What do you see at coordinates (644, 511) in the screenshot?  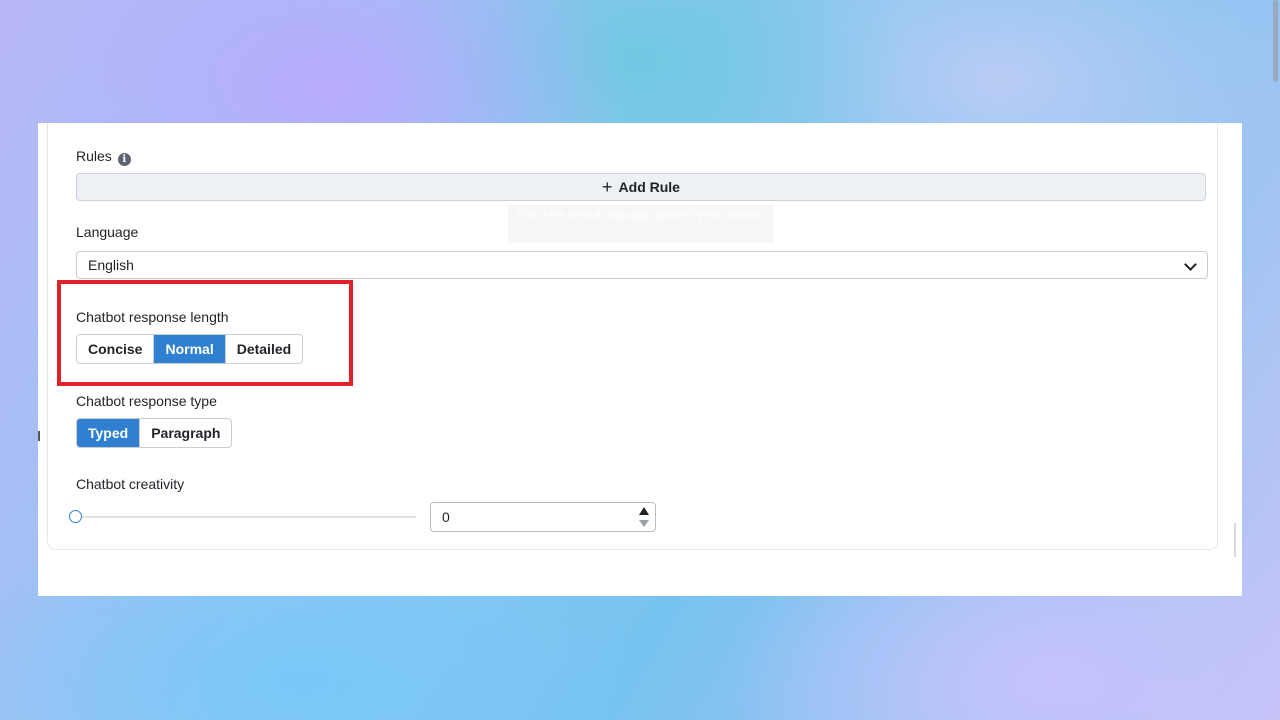 I see `stepper-up-icon` at bounding box center [644, 511].